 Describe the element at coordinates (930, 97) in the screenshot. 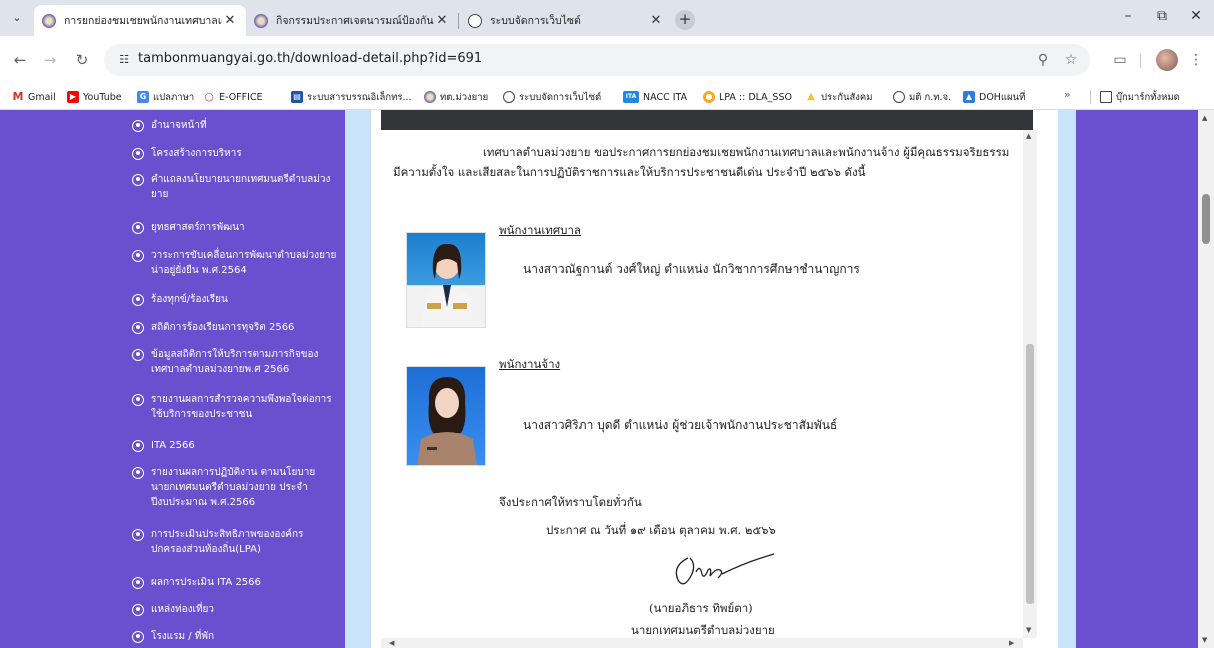

I see `bookmark-label: มติ ก.ท.จ.` at that location.